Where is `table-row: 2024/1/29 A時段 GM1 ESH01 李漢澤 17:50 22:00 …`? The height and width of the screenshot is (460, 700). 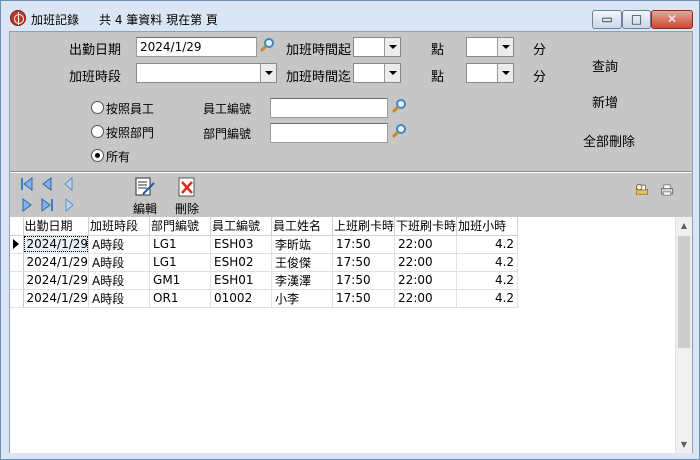
table-row: 2024/1/29 A時段 GM1 ESH01 李漢澤 17:50 22:00 … is located at coordinates (264, 280).